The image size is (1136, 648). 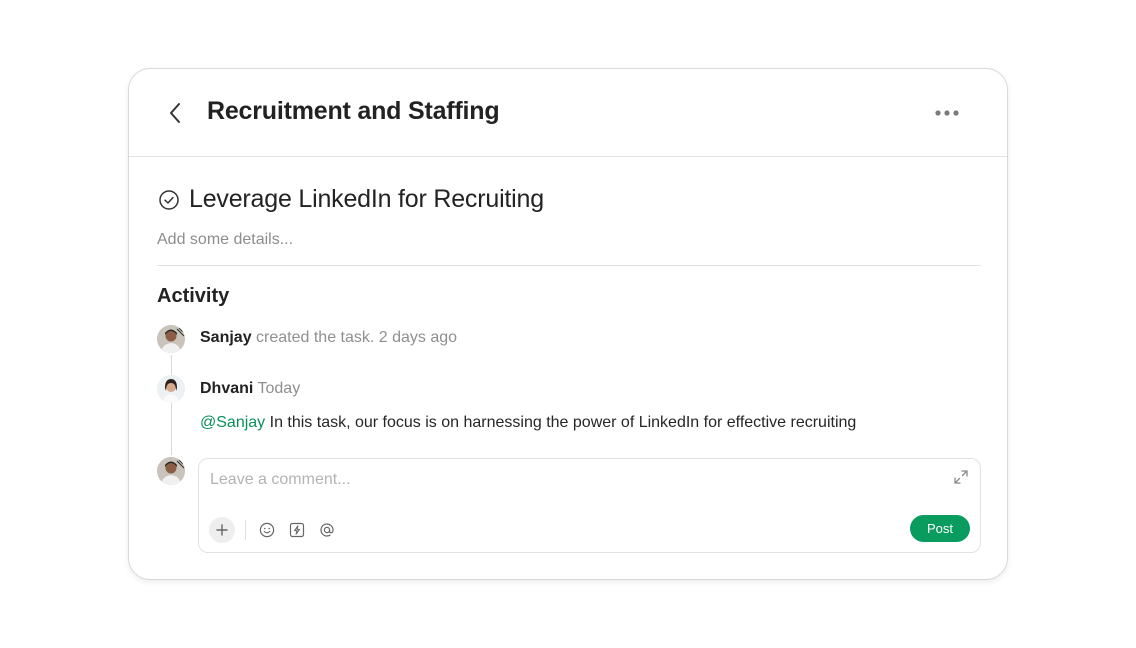 I want to click on back-button, so click(x=175, y=113).